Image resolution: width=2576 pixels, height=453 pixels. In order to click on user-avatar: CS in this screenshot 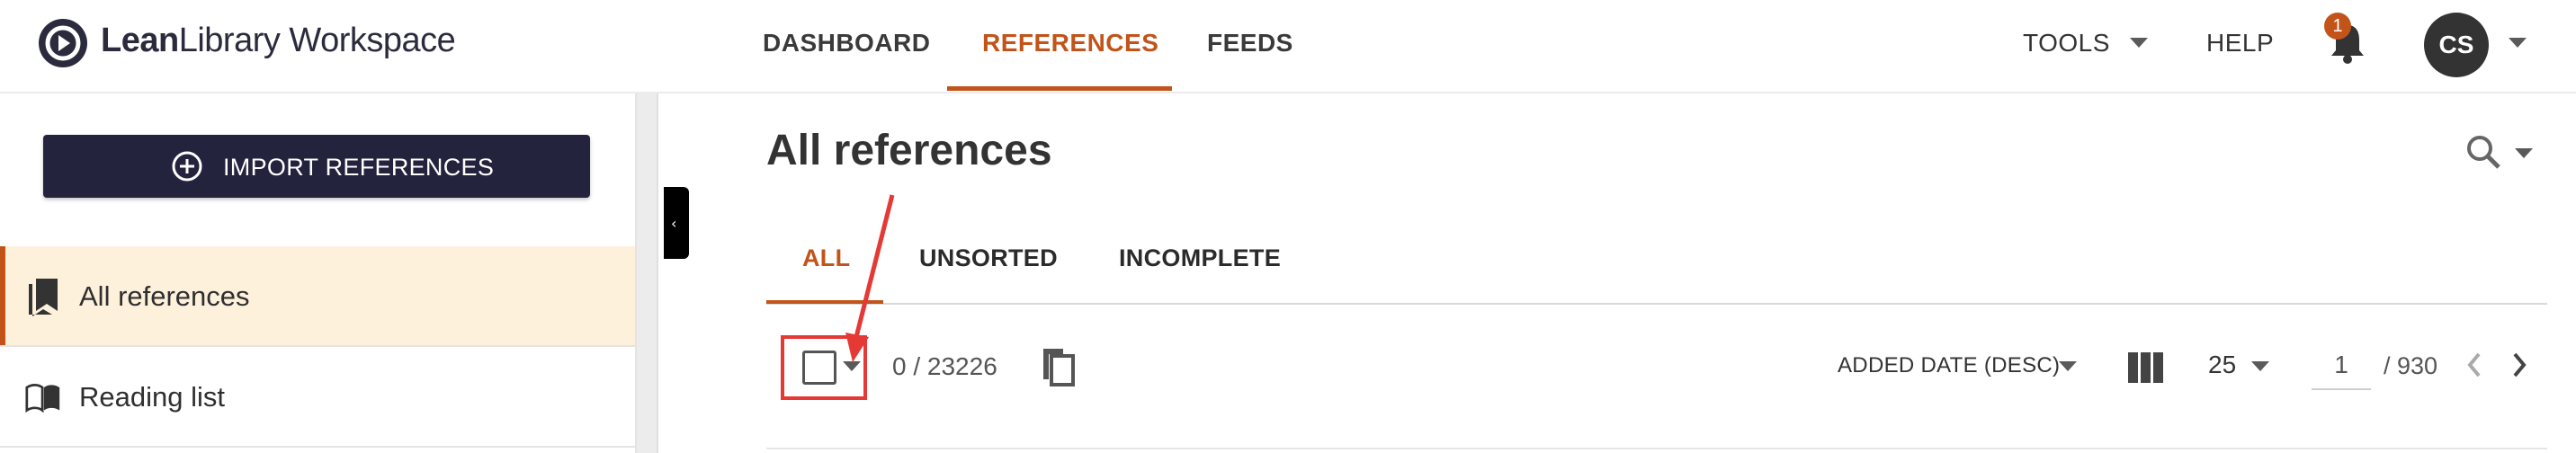, I will do `click(2456, 45)`.